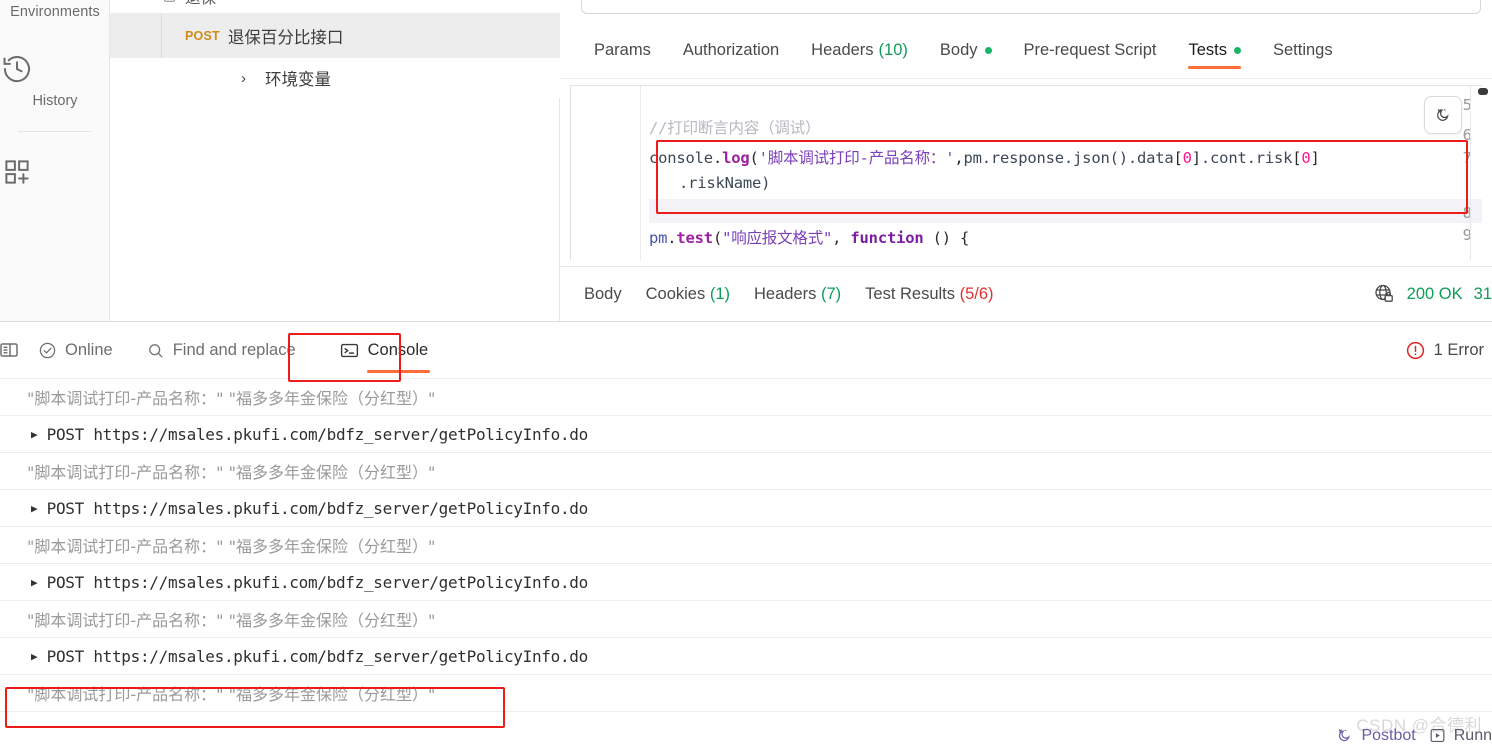 This screenshot has height=748, width=1492. I want to click on tab-body-label: Body, so click(958, 49).